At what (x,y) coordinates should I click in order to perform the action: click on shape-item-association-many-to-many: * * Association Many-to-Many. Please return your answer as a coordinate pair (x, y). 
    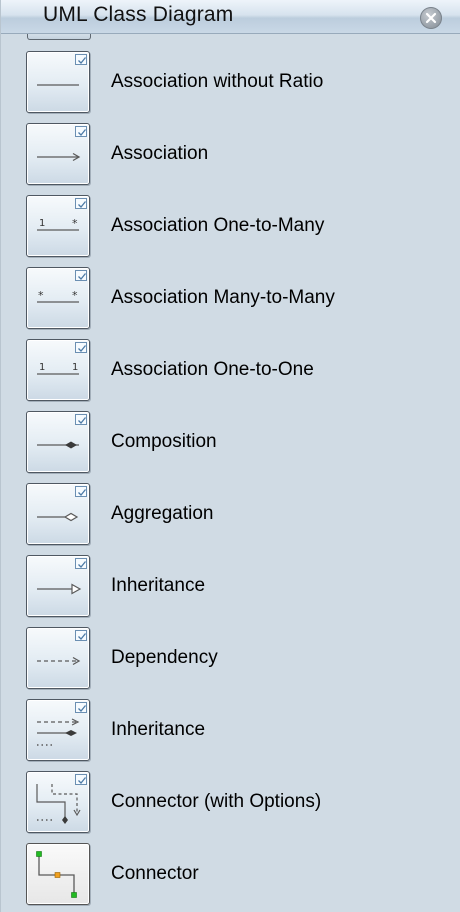
    Looking at the image, I should click on (230, 298).